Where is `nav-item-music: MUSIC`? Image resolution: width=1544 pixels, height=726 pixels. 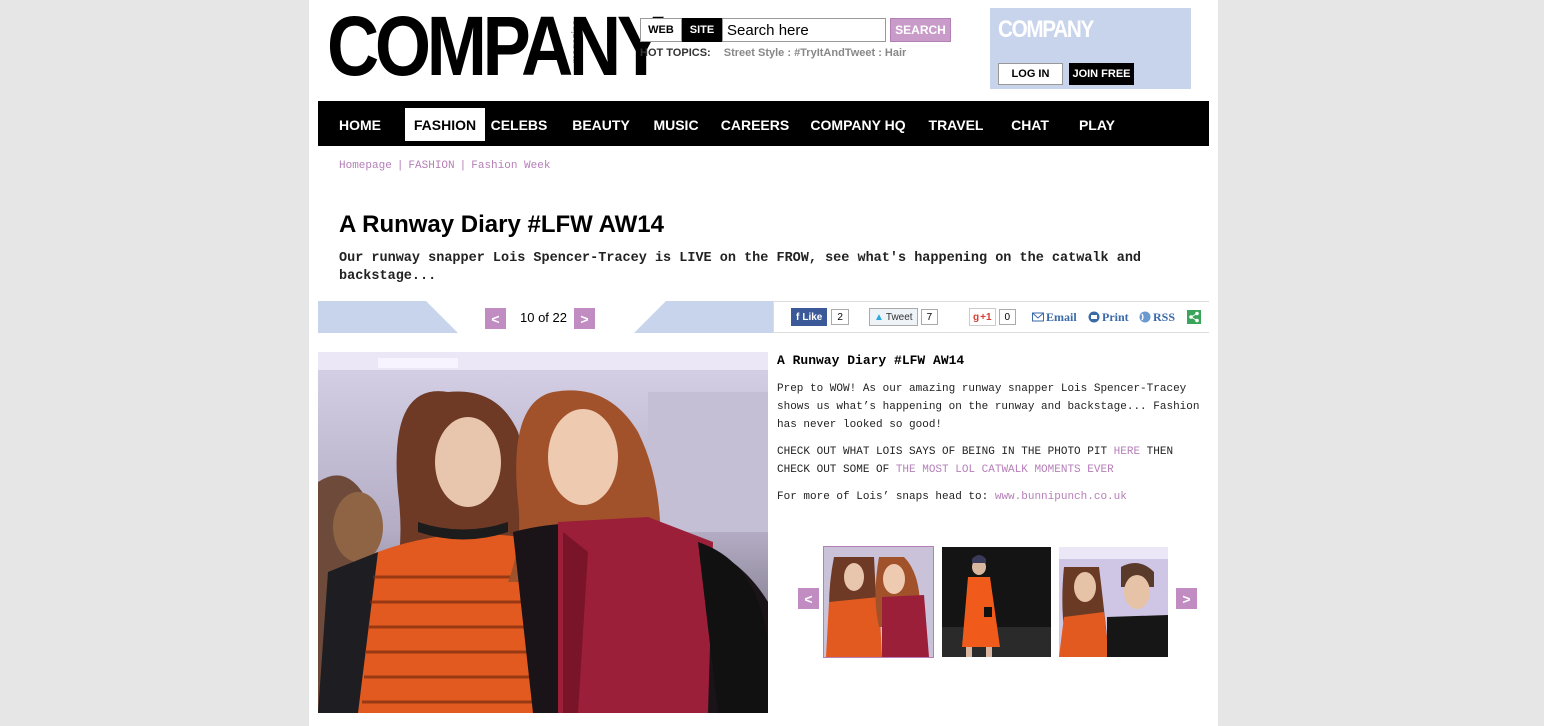 nav-item-music: MUSIC is located at coordinates (676, 124).